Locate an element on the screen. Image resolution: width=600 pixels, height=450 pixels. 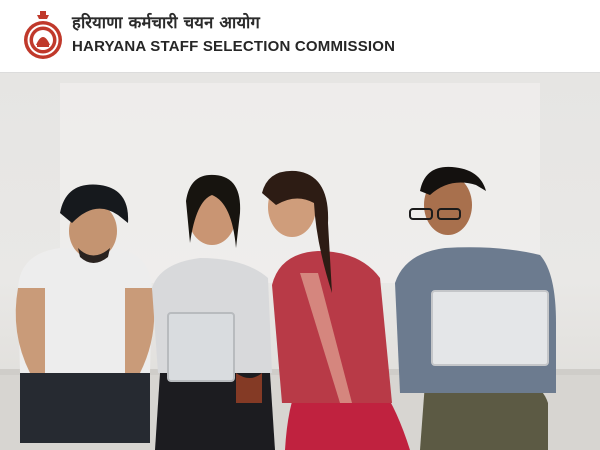
site-title-english: HARYANA STAFF SELECTION COMMISSION is located at coordinates (234, 46).